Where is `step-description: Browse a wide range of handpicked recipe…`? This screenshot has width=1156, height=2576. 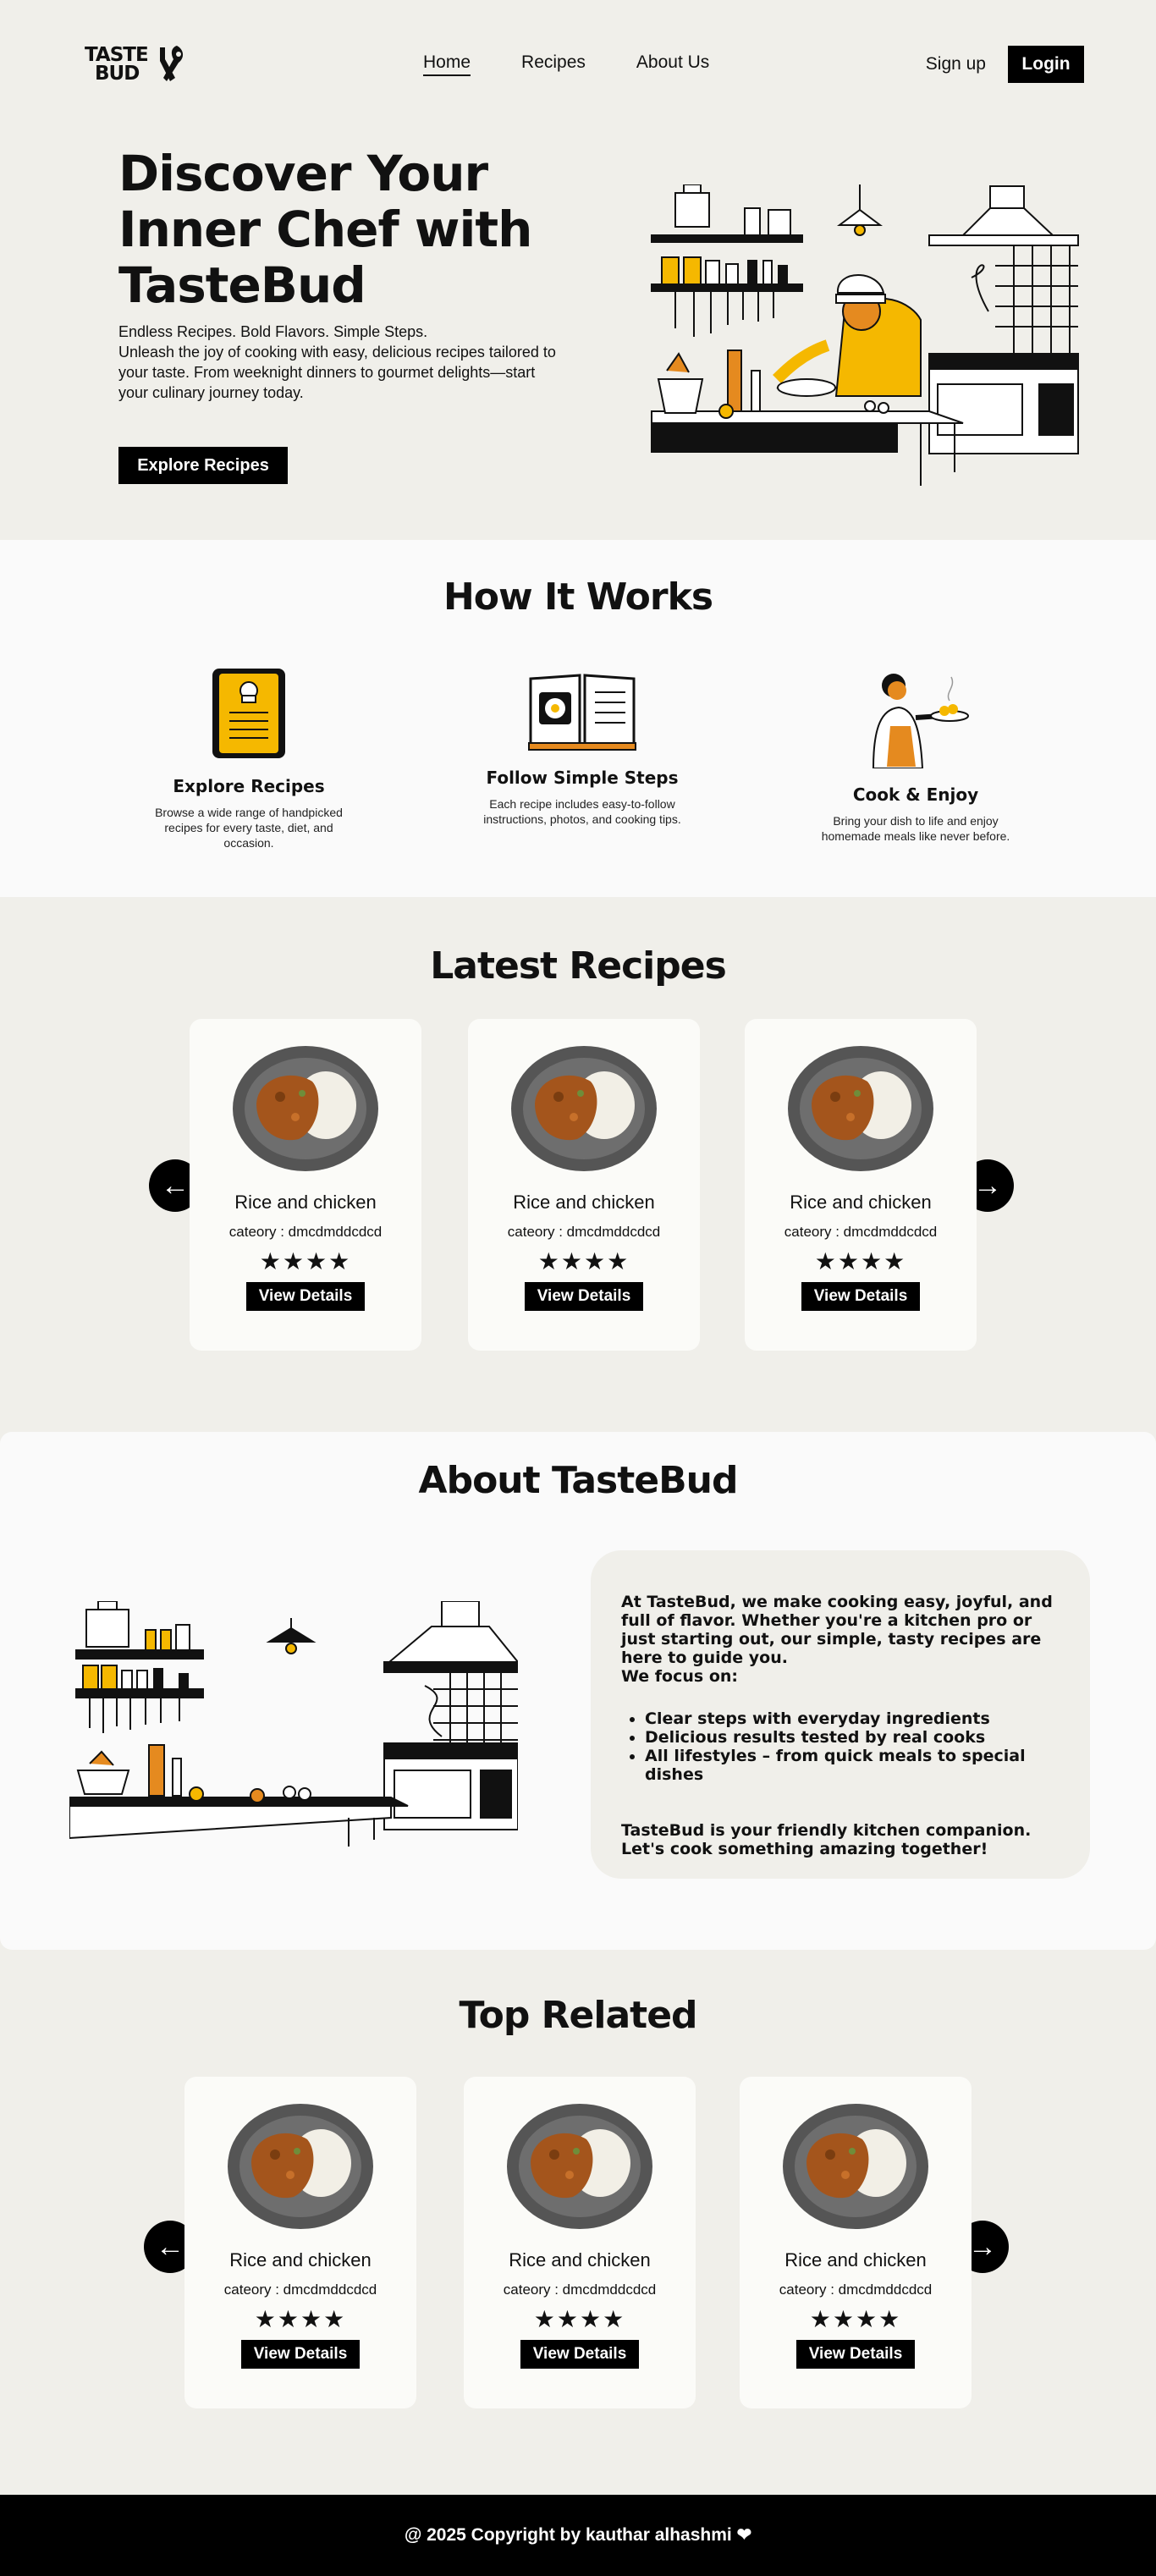
step-description: Browse a wide range of handpicked recipe… is located at coordinates (249, 828).